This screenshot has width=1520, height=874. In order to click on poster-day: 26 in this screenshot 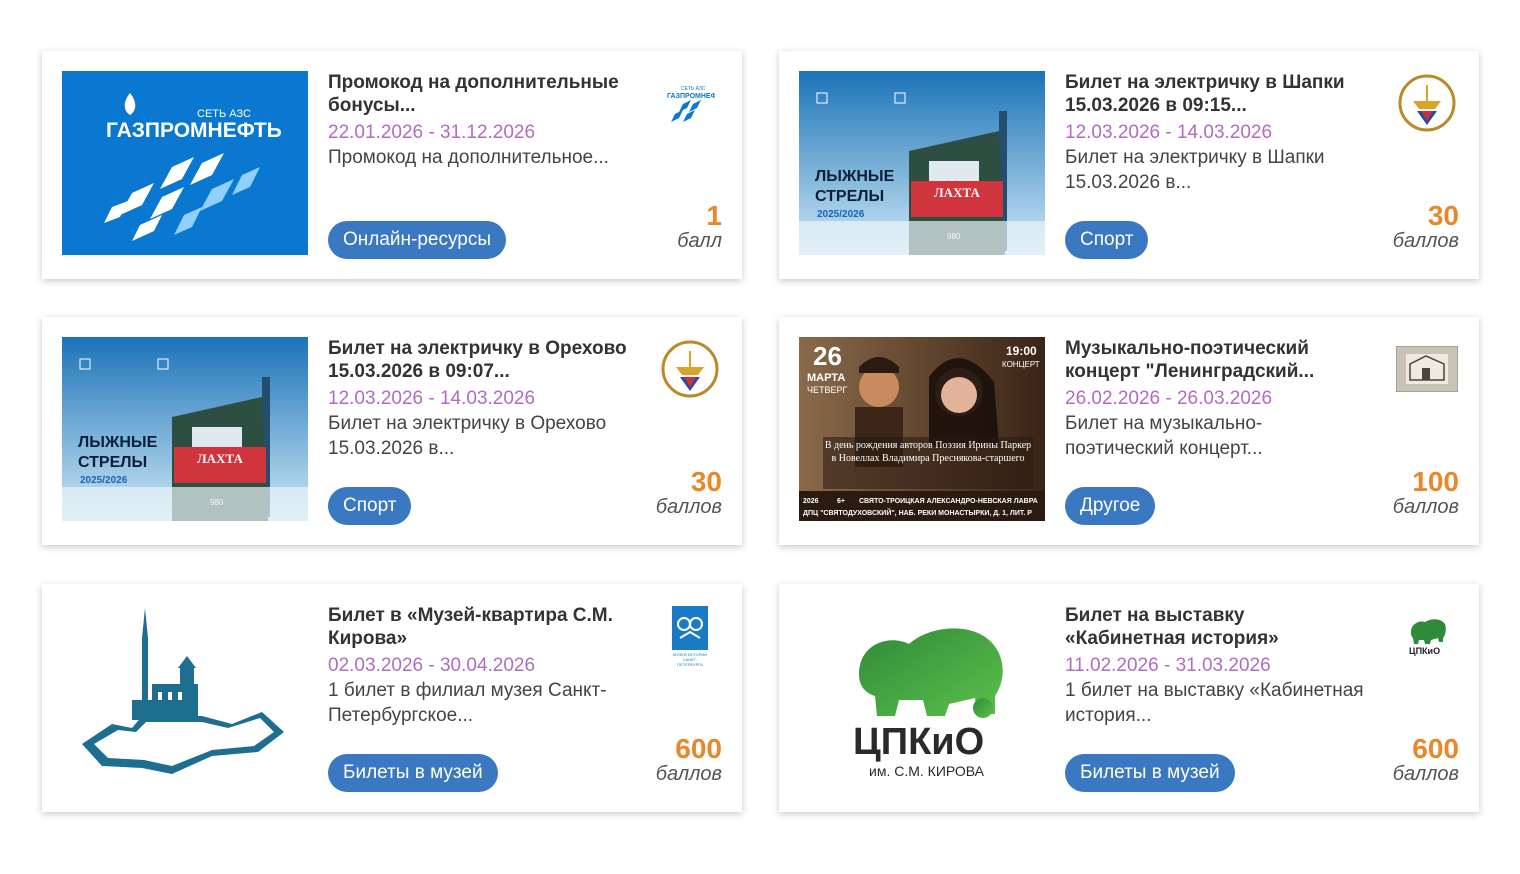, I will do `click(827, 356)`.